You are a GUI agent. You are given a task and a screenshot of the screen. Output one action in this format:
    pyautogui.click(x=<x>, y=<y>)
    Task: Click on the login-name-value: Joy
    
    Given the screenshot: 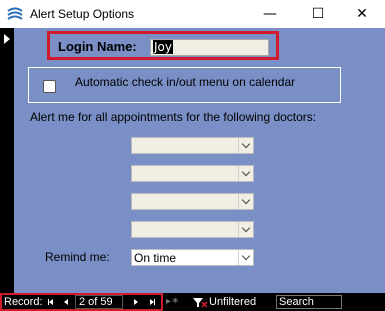 What is the action you would take?
    pyautogui.click(x=163, y=47)
    